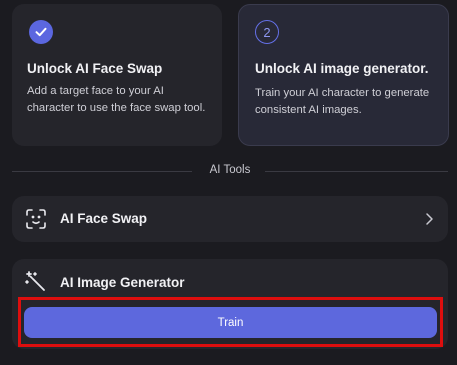 The image size is (457, 365). I want to click on divider-left, so click(102, 171).